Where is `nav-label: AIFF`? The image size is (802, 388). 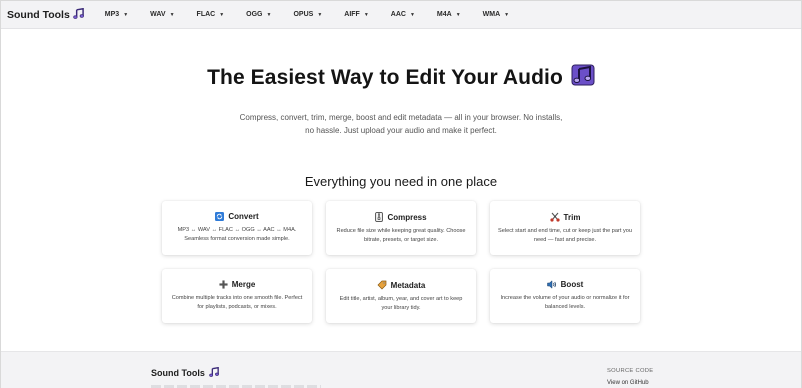 nav-label: AIFF is located at coordinates (352, 14).